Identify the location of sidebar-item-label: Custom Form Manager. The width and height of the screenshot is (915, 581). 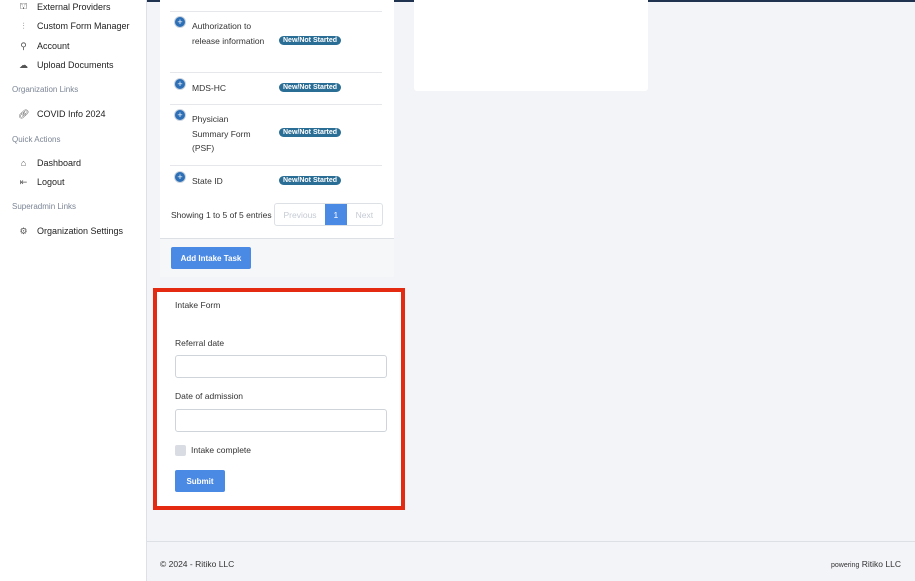
(83, 26).